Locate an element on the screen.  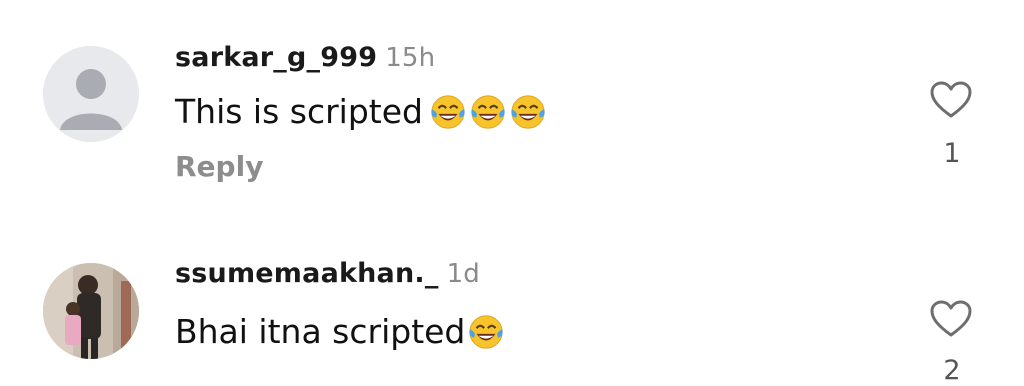
default-avatar-icon is located at coordinates (91, 94).